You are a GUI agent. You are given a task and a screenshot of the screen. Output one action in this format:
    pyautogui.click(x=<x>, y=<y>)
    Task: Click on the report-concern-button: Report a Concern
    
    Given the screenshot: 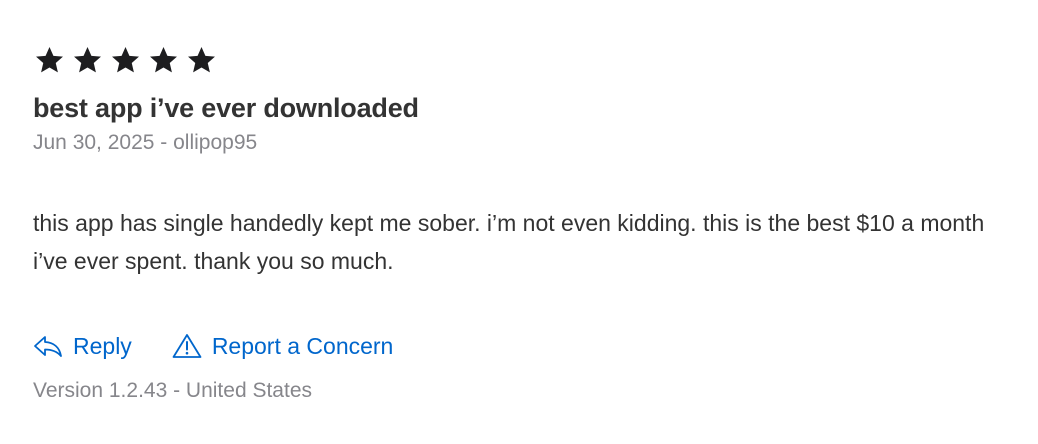 What is the action you would take?
    pyautogui.click(x=283, y=346)
    